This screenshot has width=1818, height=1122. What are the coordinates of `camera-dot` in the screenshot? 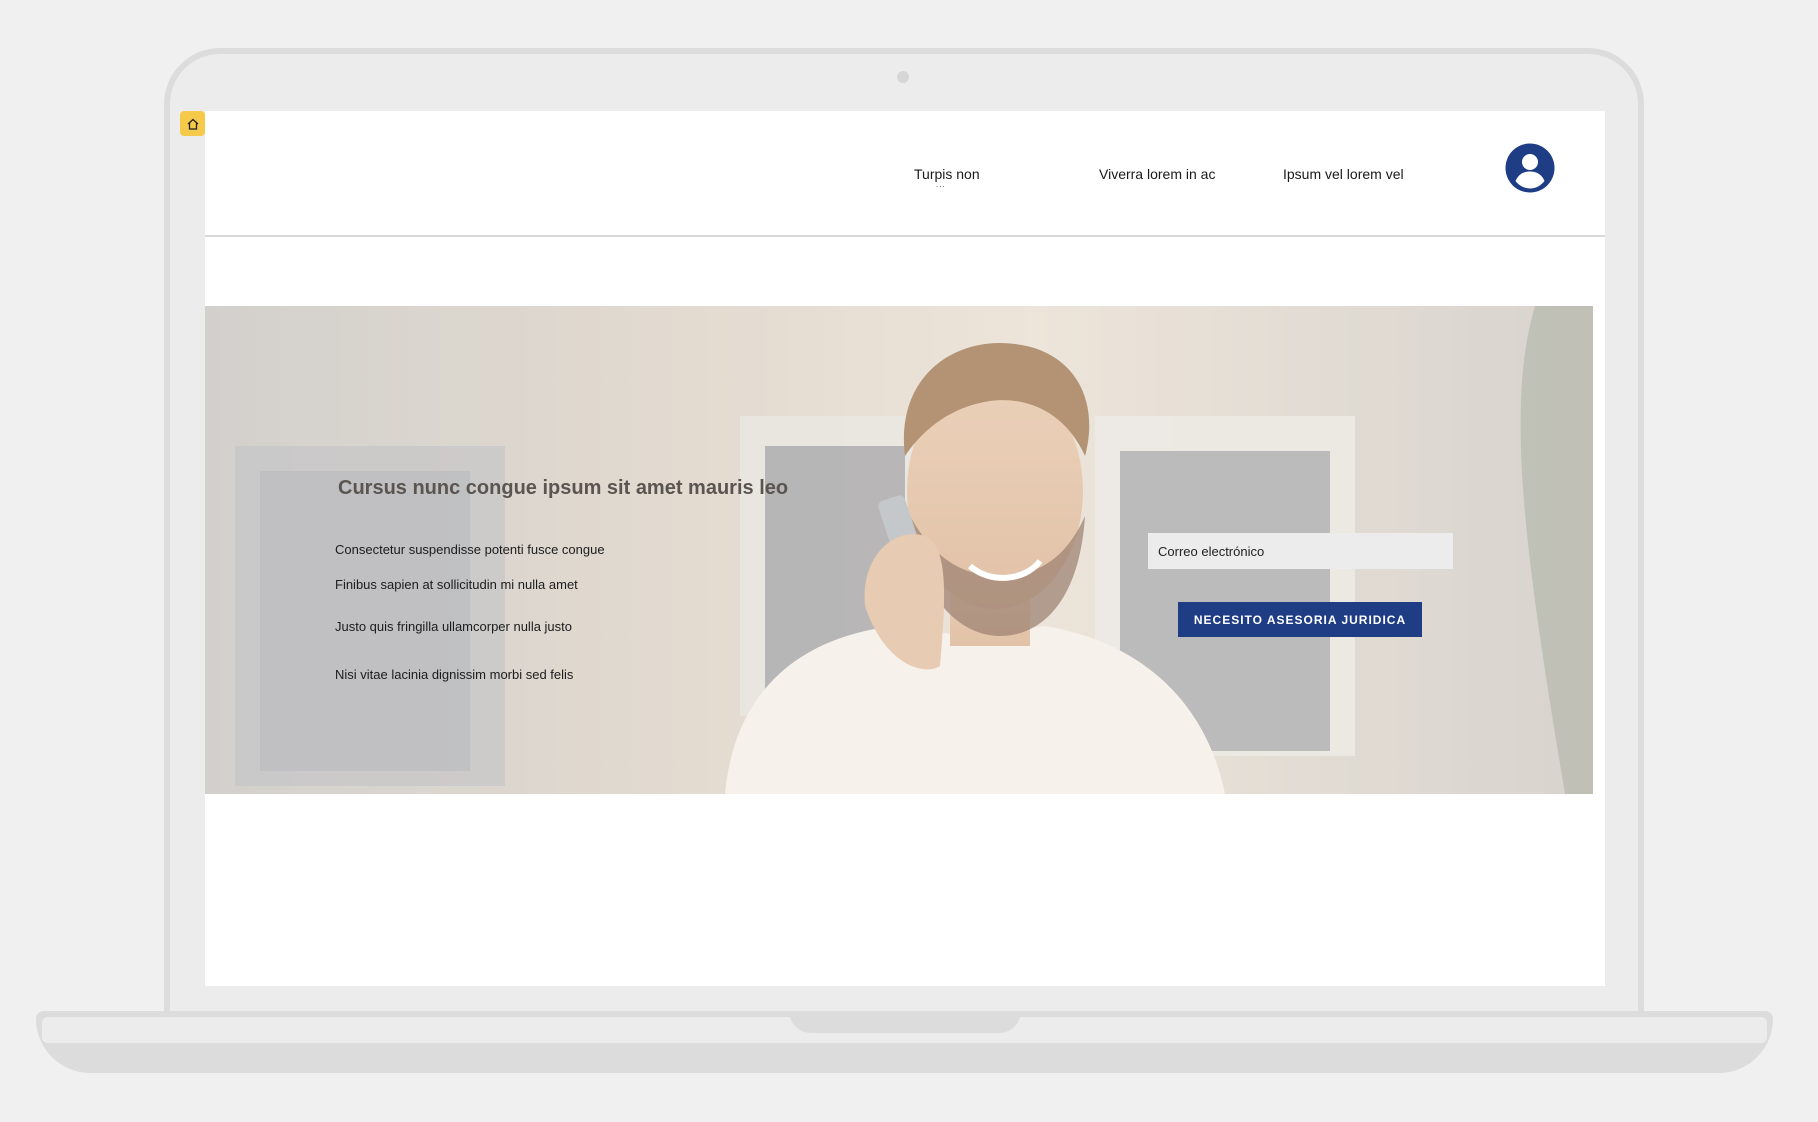 It's located at (903, 77).